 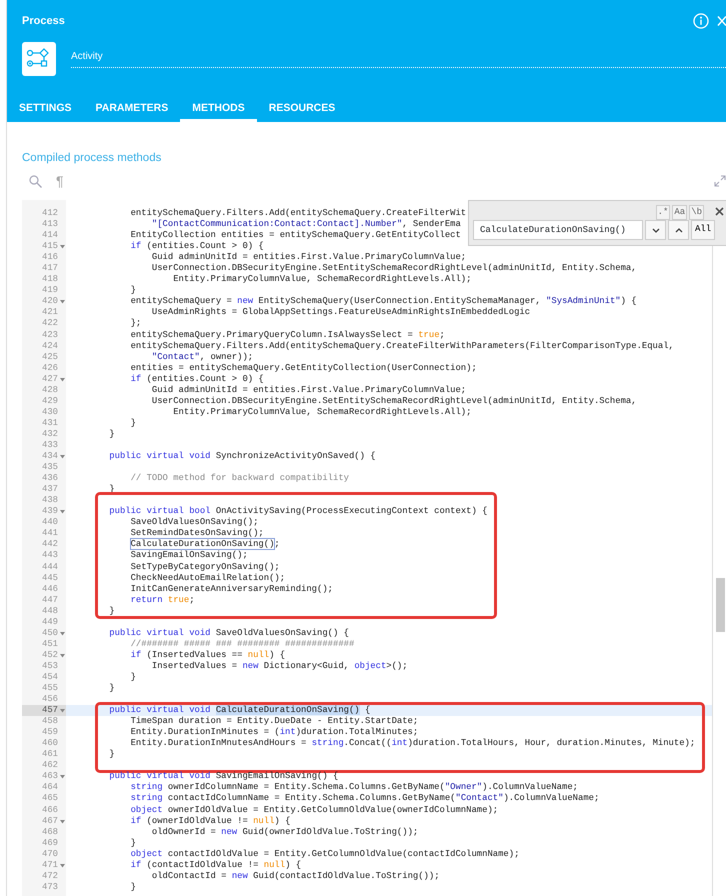 I want to click on line-number: 452, so click(x=50, y=655).